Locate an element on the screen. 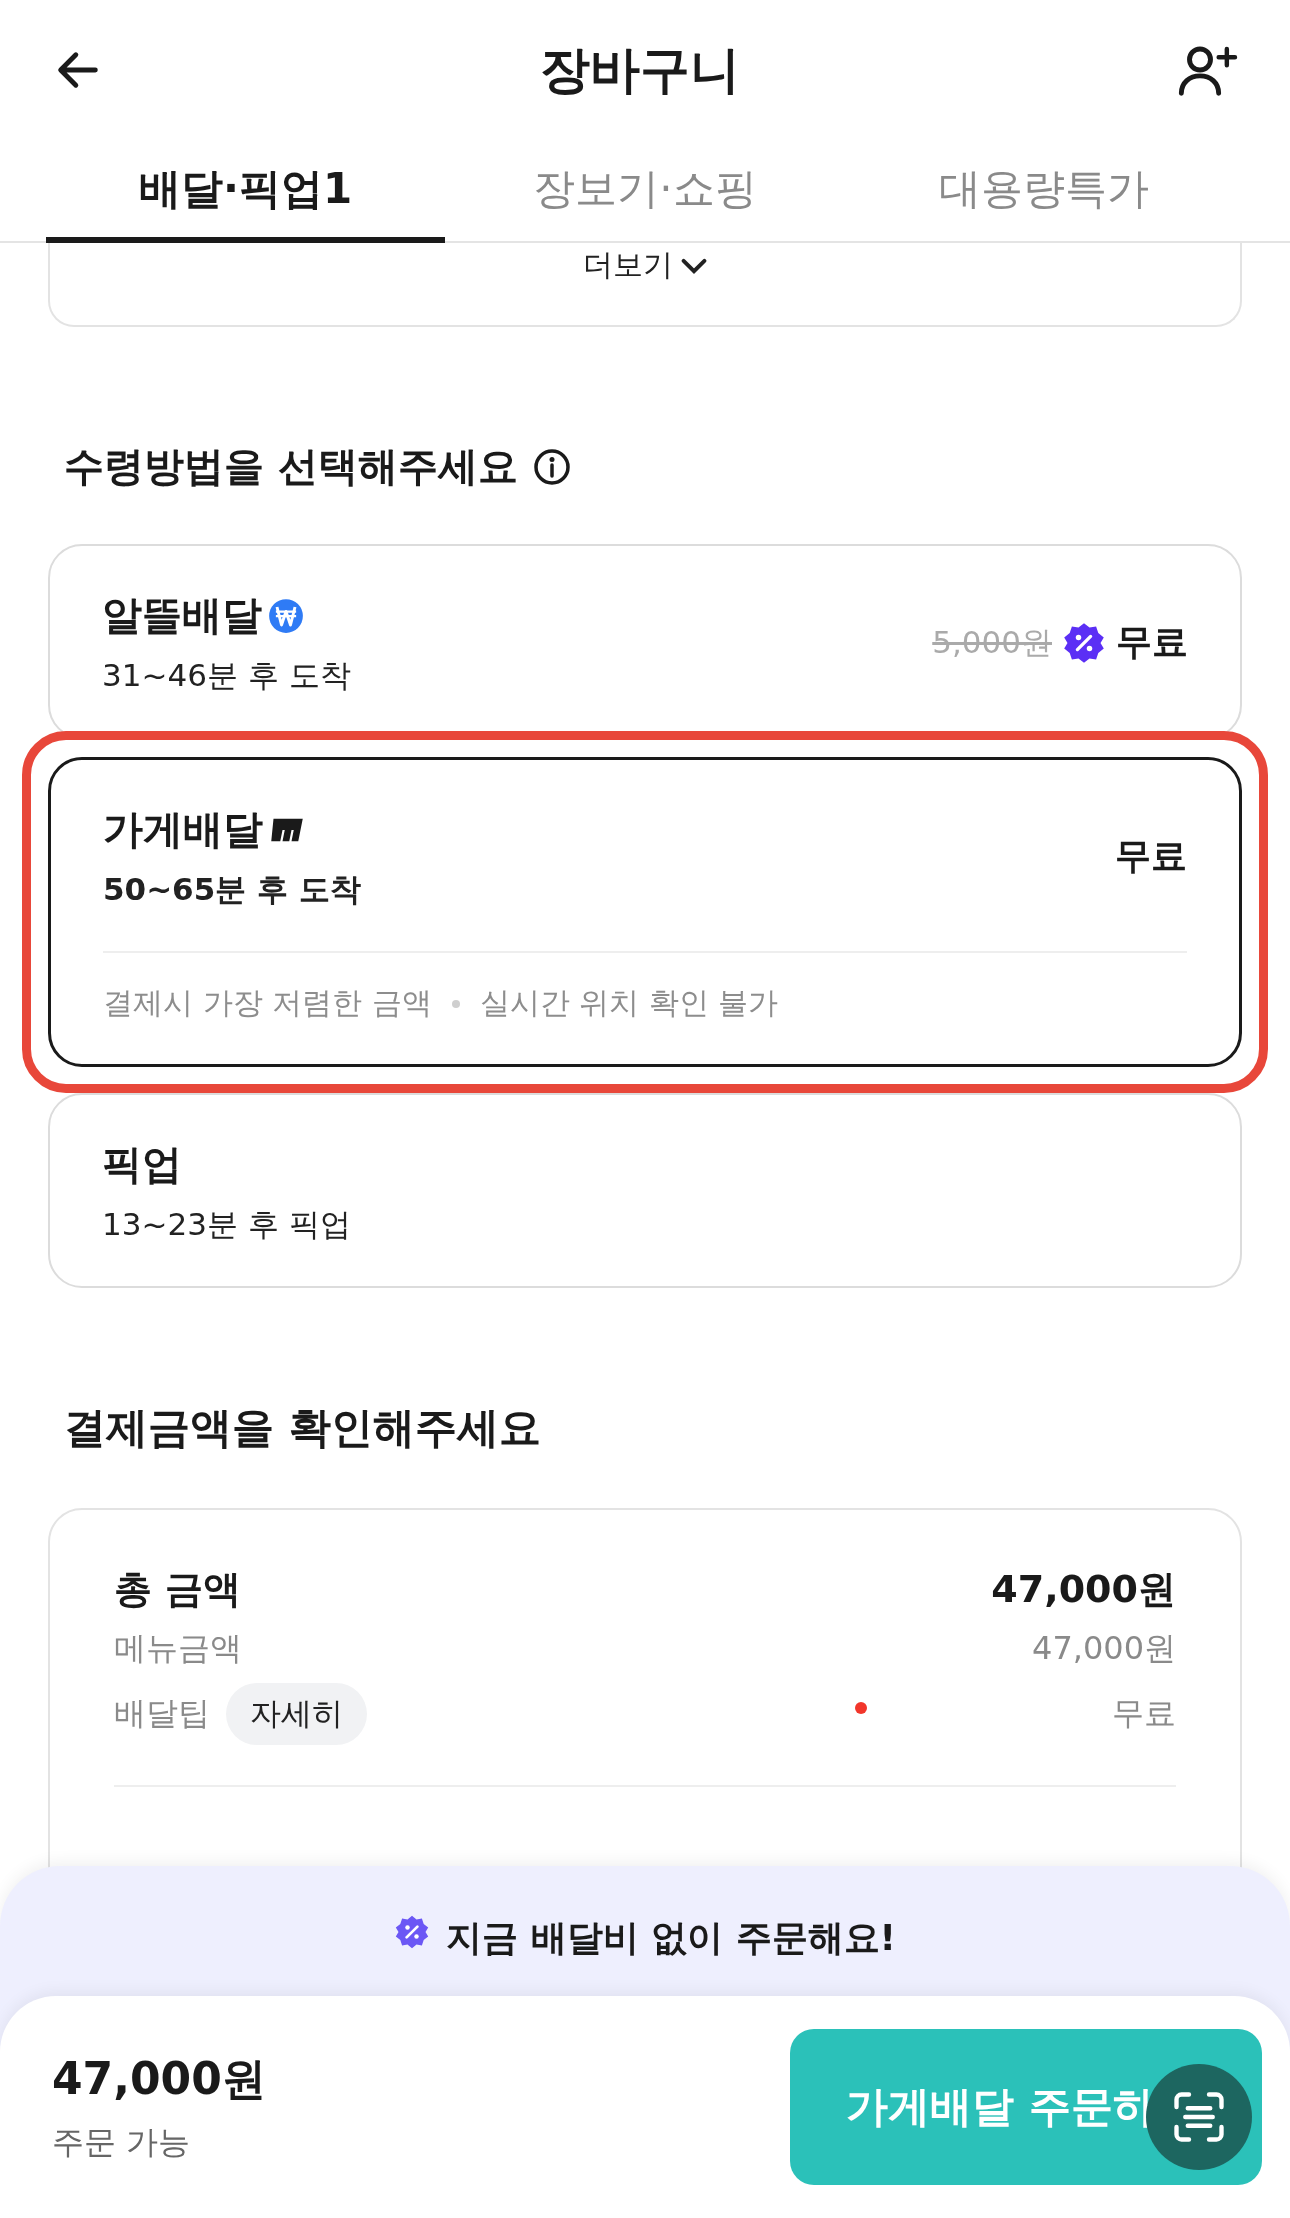 The width and height of the screenshot is (1290, 2218). order-status: 주문 가능 is located at coordinates (122, 2142).